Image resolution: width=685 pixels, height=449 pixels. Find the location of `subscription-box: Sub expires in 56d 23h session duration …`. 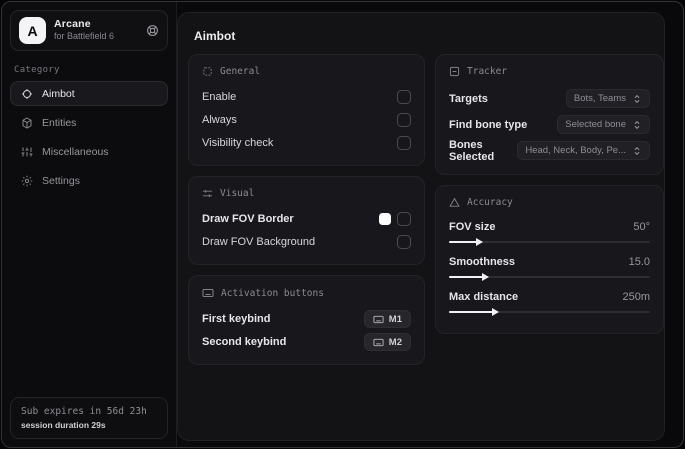

subscription-box: Sub expires in 56d 23h session duration … is located at coordinates (89, 418).